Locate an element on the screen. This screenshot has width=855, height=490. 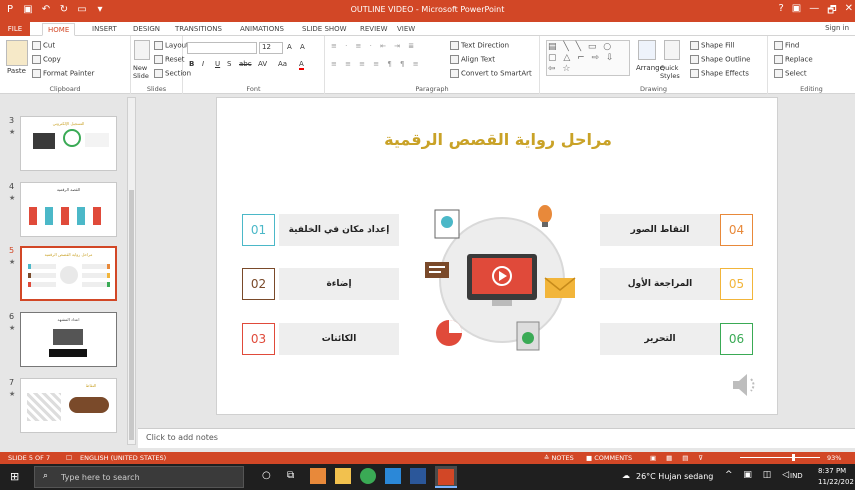
step-label-05: المراجعة الأول is located at coordinates (660, 284).